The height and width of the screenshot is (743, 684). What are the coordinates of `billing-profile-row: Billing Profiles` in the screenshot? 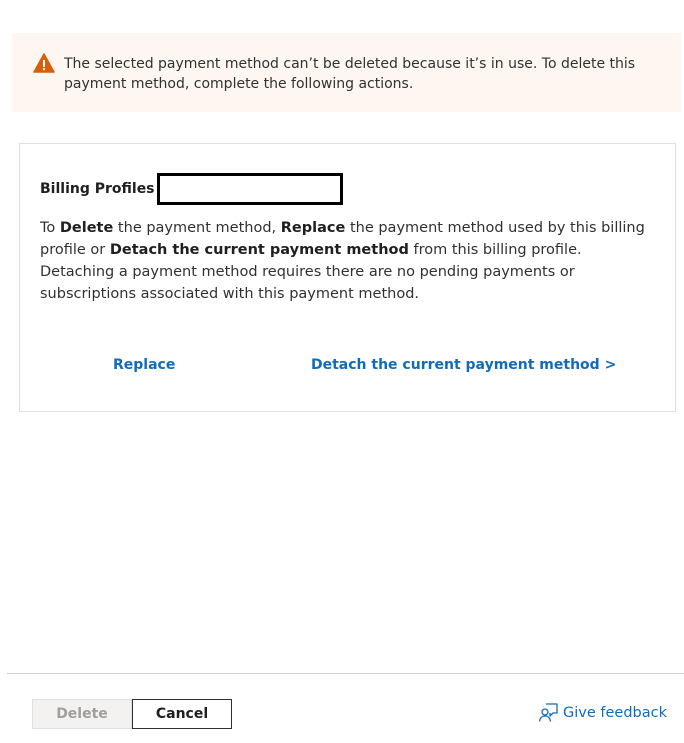 It's located at (191, 189).